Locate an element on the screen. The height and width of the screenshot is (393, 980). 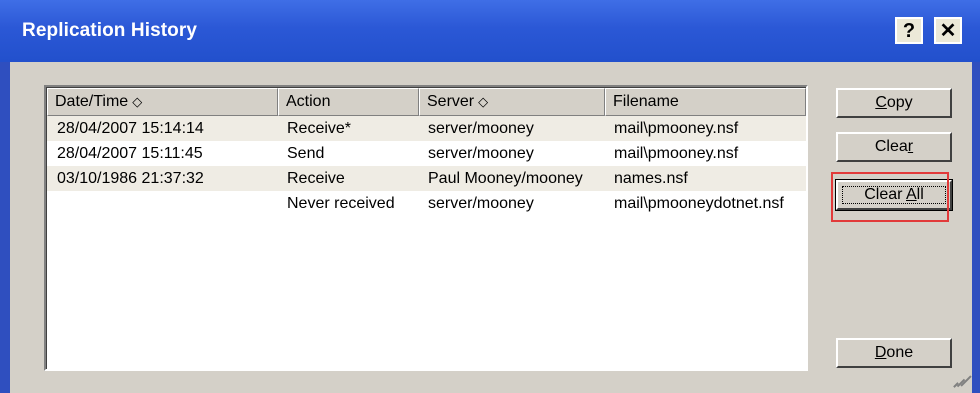
clear-button: Clear is located at coordinates (894, 147).